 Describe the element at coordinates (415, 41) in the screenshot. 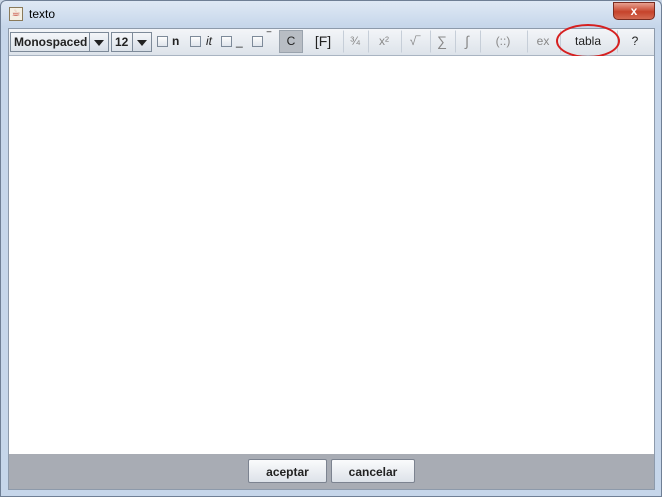

I see `sqrt-button: √‾` at that location.